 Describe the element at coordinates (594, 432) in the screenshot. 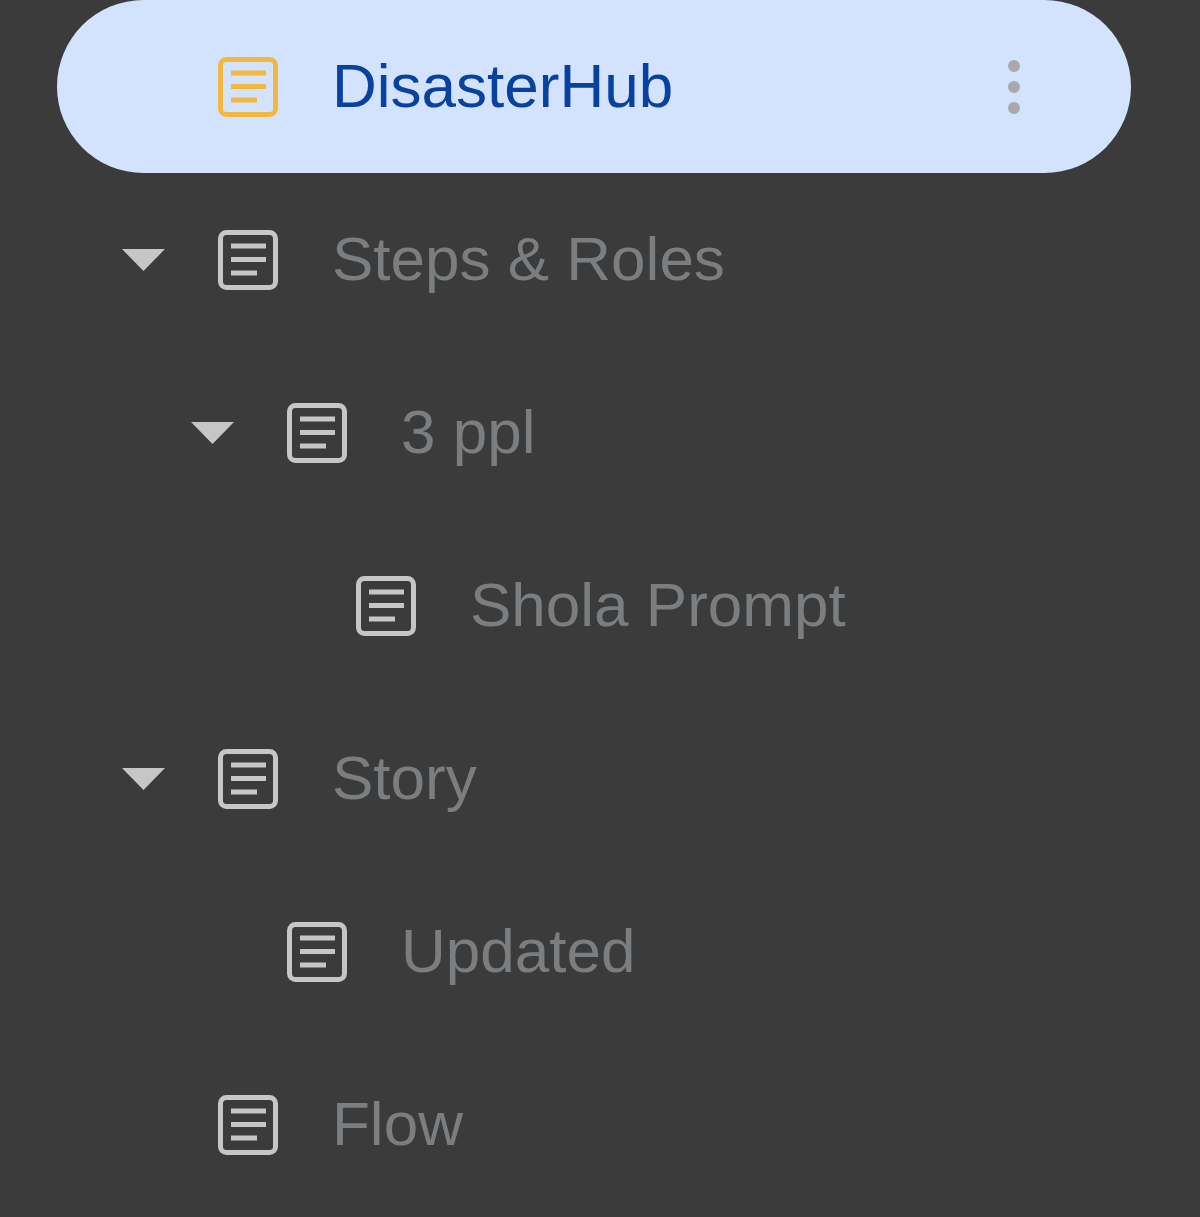

I see `document-tab: 3 ppl` at that location.